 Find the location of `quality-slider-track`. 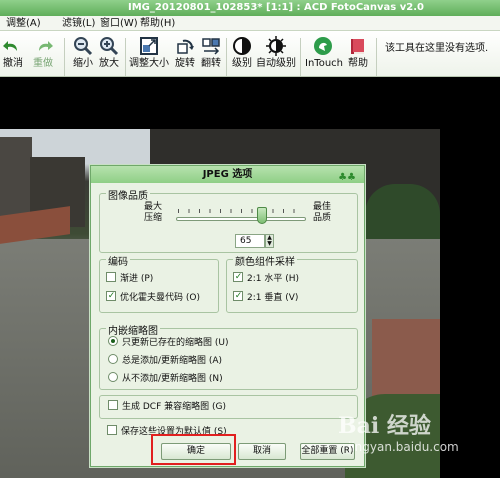

quality-slider-track is located at coordinates (241, 219).